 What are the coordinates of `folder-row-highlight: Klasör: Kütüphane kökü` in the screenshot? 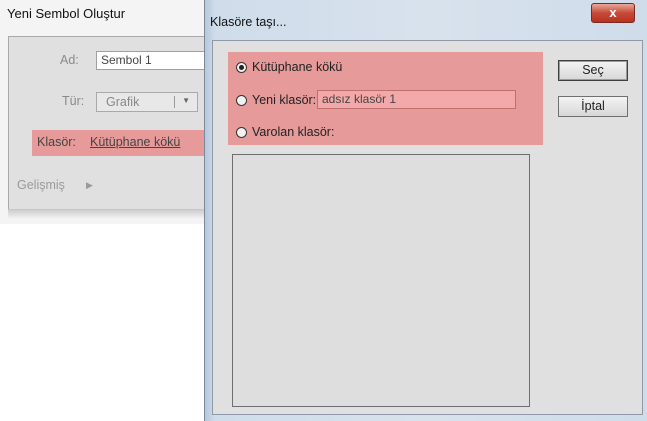 It's located at (118, 143).